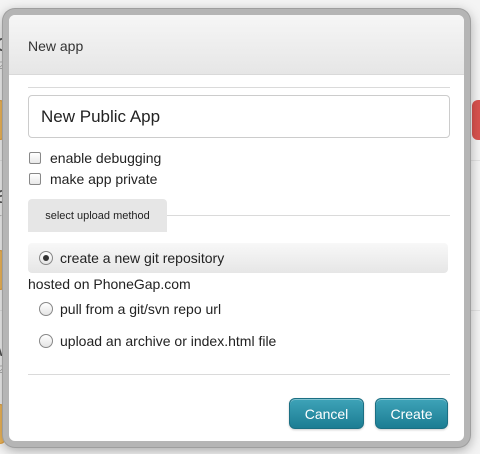 The image size is (480, 454). I want to click on select-upload-method-button: select upload method, so click(97, 215).